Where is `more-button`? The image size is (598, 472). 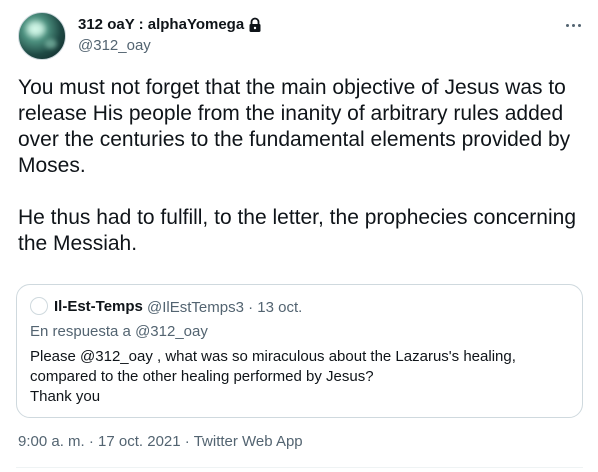
more-button is located at coordinates (573, 25).